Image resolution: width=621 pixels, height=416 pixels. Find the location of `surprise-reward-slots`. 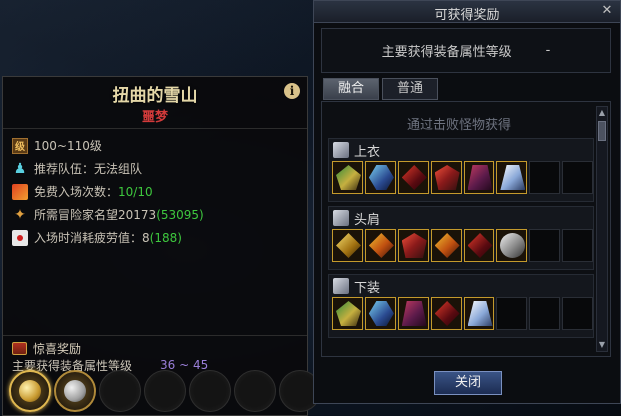

surprise-reward-slots is located at coordinates (165, 391).